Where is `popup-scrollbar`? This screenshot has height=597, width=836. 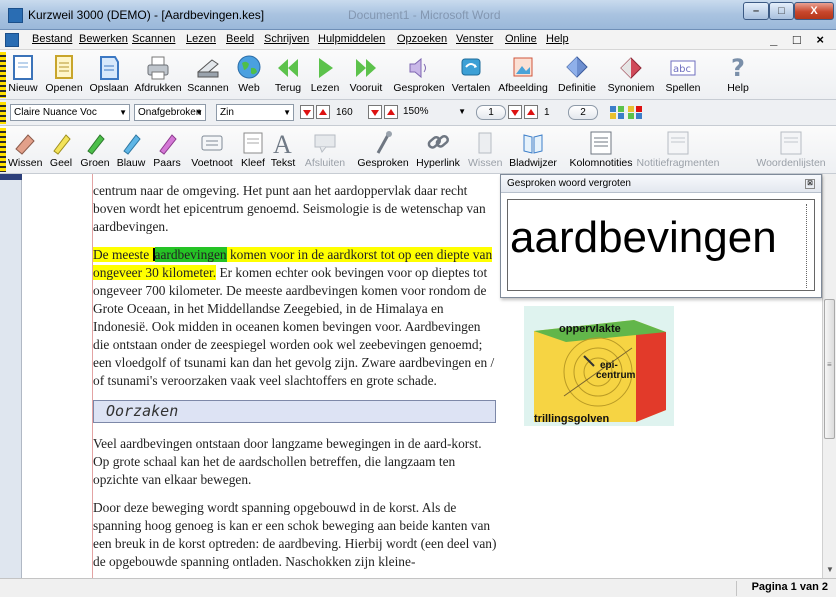
popup-scrollbar is located at coordinates (809, 246).